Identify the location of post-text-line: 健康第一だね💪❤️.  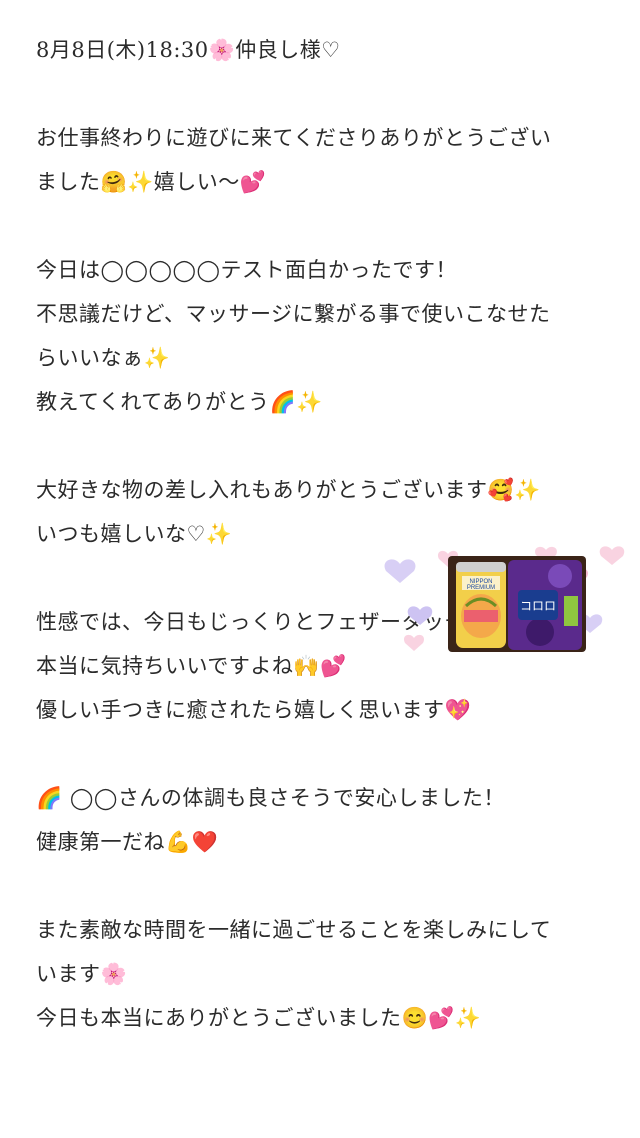
(127, 842).